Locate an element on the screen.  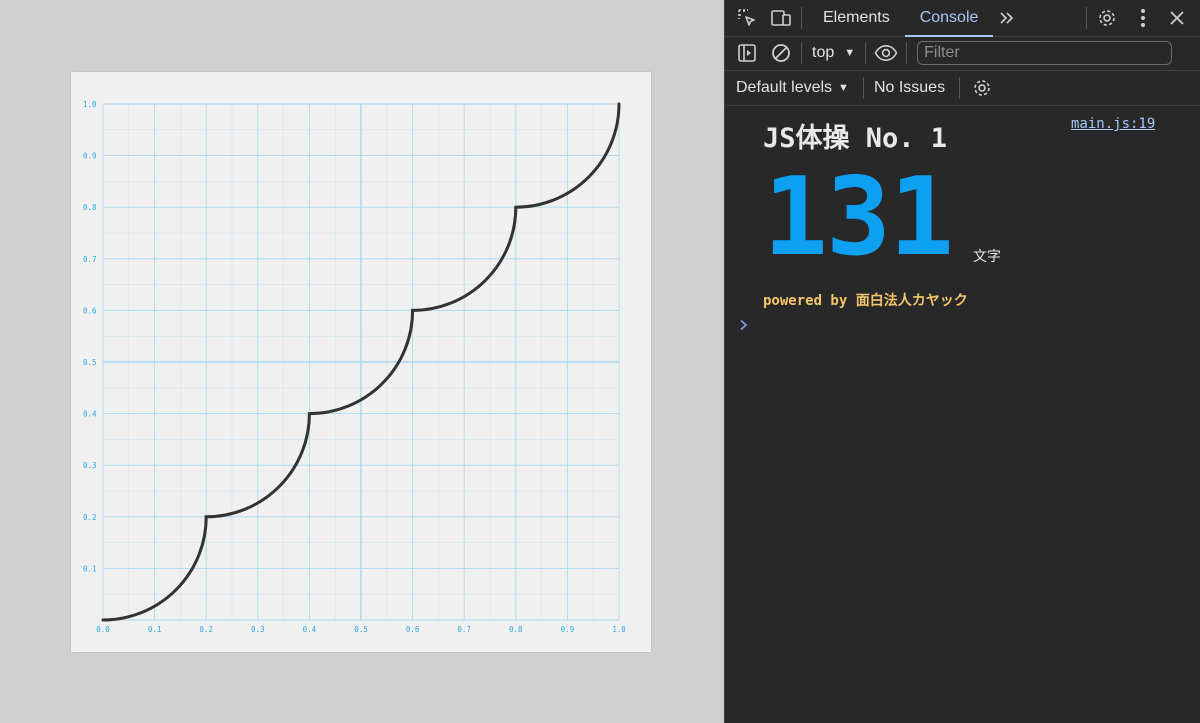
console-prompt-chevron-icon is located at coordinates (744, 327).